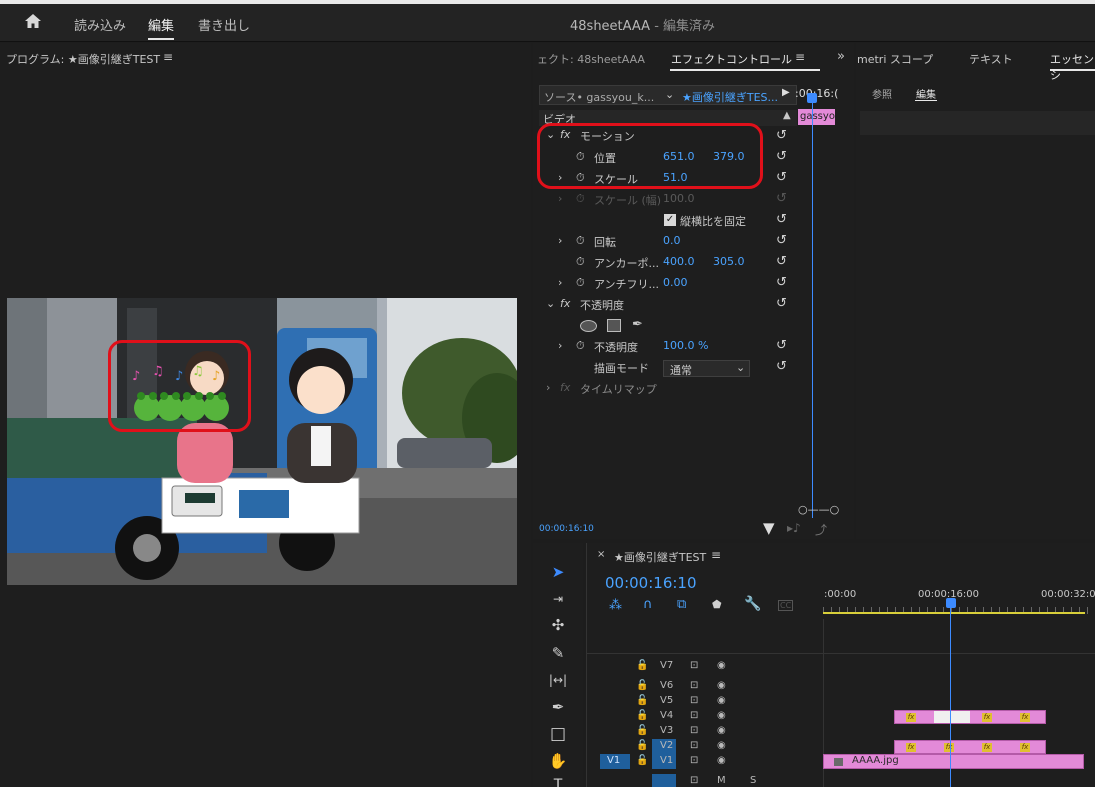 The width and height of the screenshot is (1095, 787). Describe the element at coordinates (706, 687) in the screenshot. I see `track-header-v6: 🔓 V6 ⊡ ◉` at that location.